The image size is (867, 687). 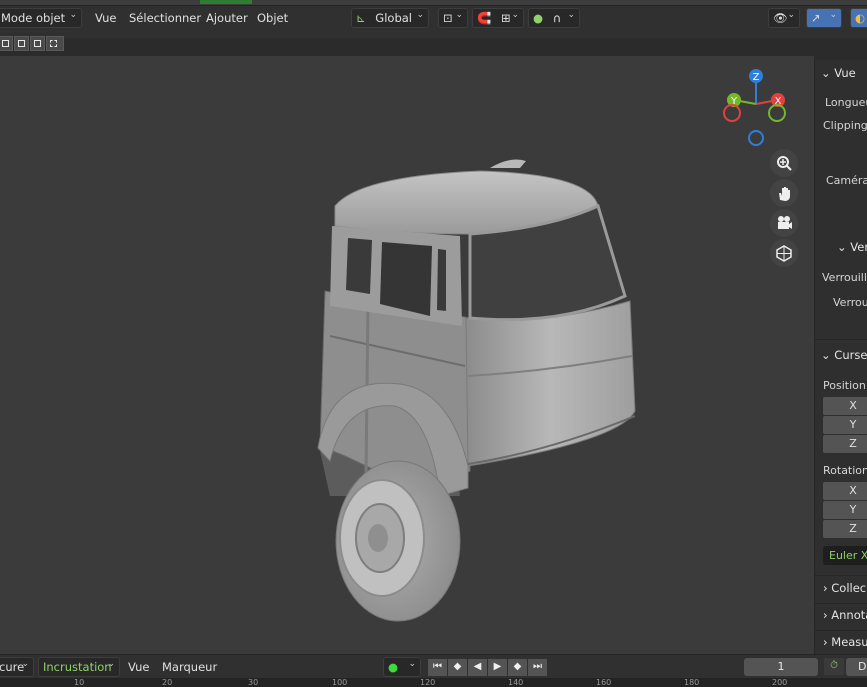 What do you see at coordinates (105, 18) in the screenshot?
I see `menu-vue: Vue` at bounding box center [105, 18].